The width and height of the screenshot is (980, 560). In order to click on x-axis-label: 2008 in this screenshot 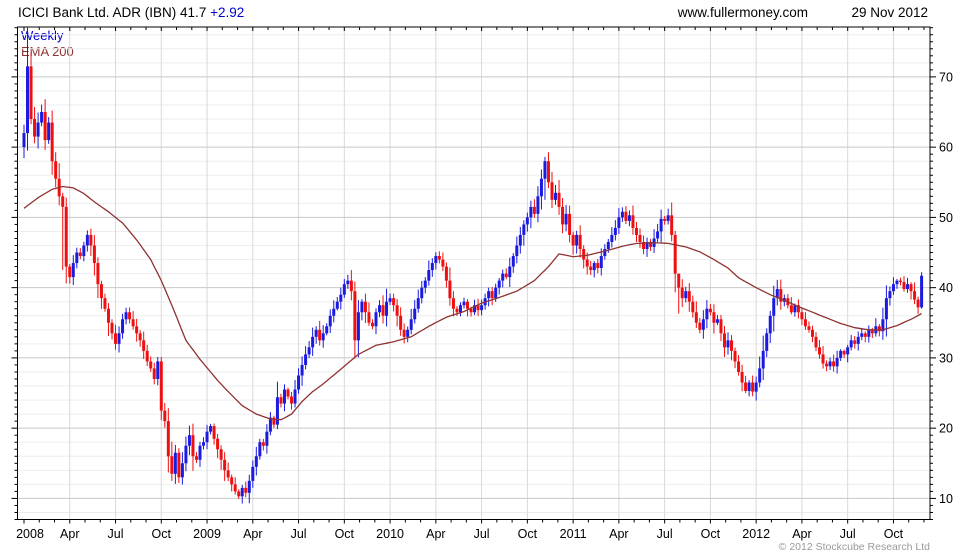, I will do `click(30, 534)`.